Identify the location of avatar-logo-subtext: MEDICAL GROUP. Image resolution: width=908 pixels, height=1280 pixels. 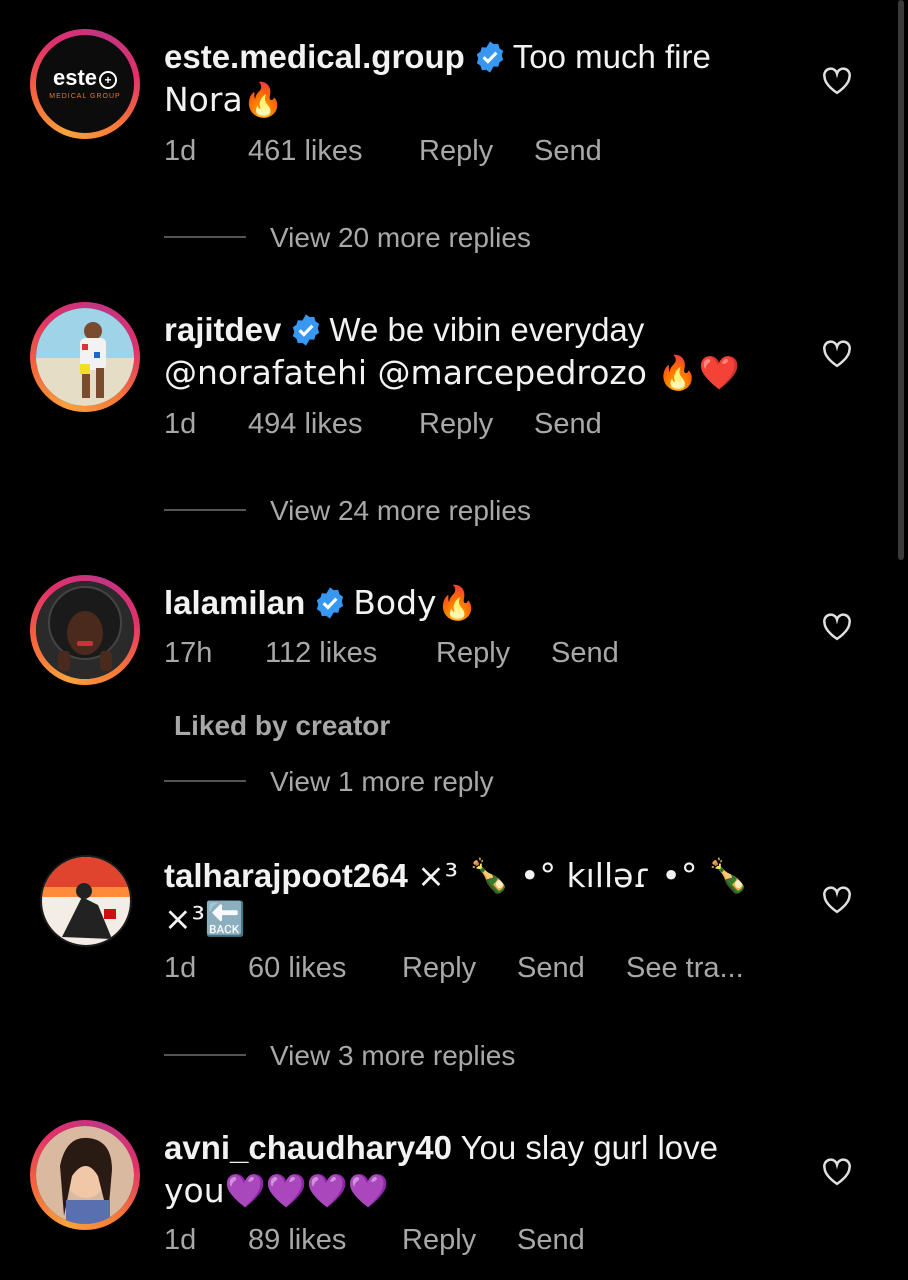
(85, 96).